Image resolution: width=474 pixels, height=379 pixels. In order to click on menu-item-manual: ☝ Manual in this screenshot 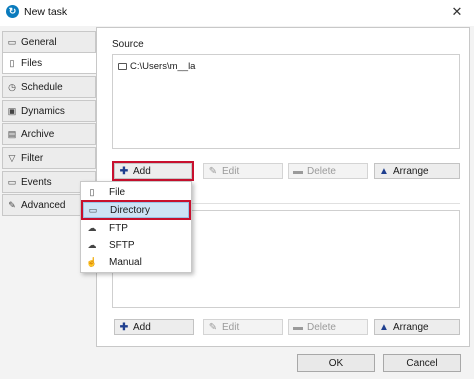, I will do `click(136, 262)`.